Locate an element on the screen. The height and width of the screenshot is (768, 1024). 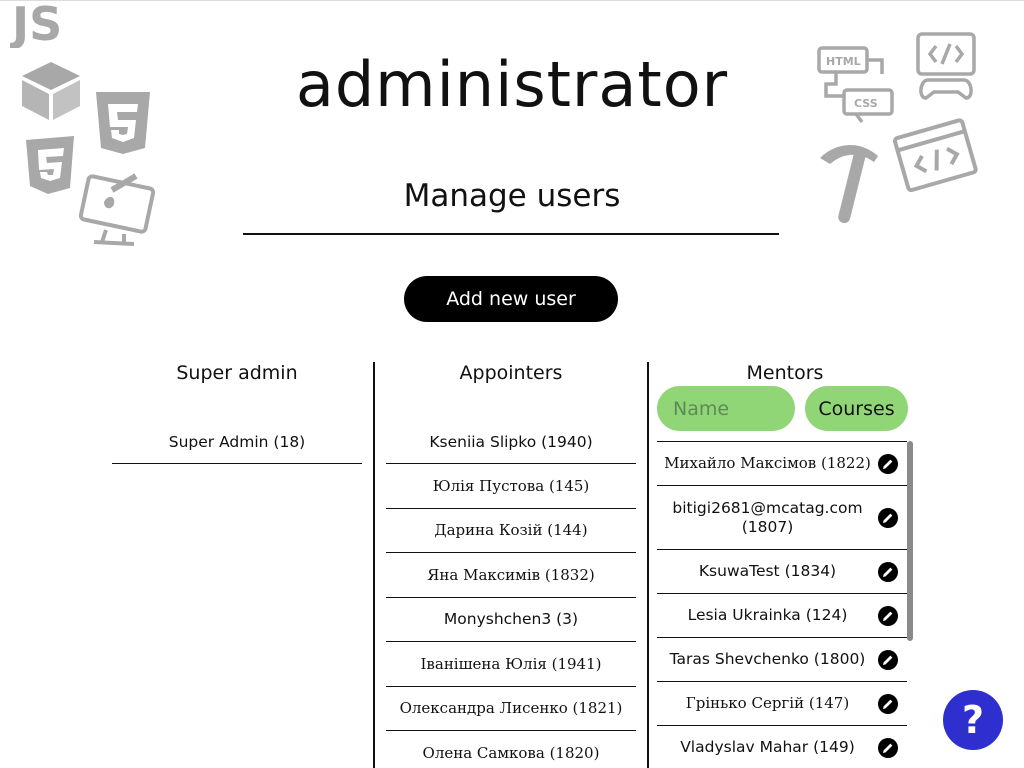
list-item: Lesia Ukrainka (124) is located at coordinates (782, 616).